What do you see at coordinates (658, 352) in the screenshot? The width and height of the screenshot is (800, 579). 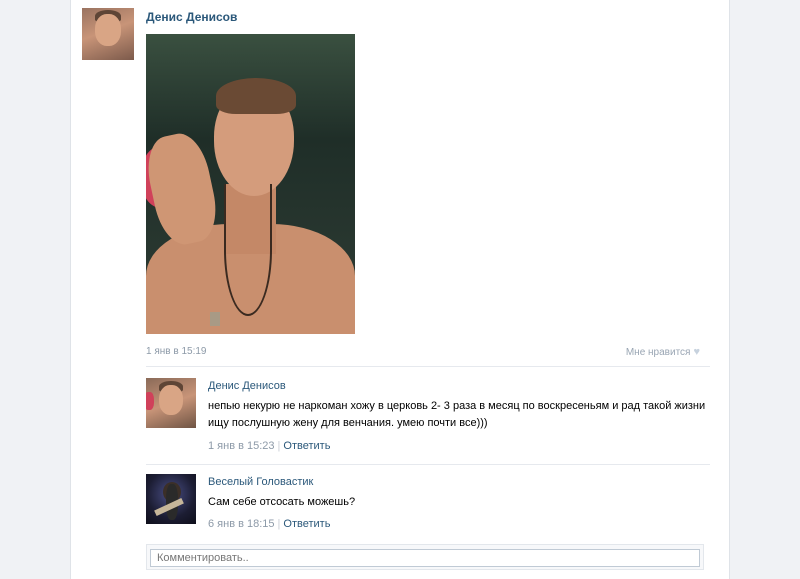 I see `like-label: Мне нравится` at bounding box center [658, 352].